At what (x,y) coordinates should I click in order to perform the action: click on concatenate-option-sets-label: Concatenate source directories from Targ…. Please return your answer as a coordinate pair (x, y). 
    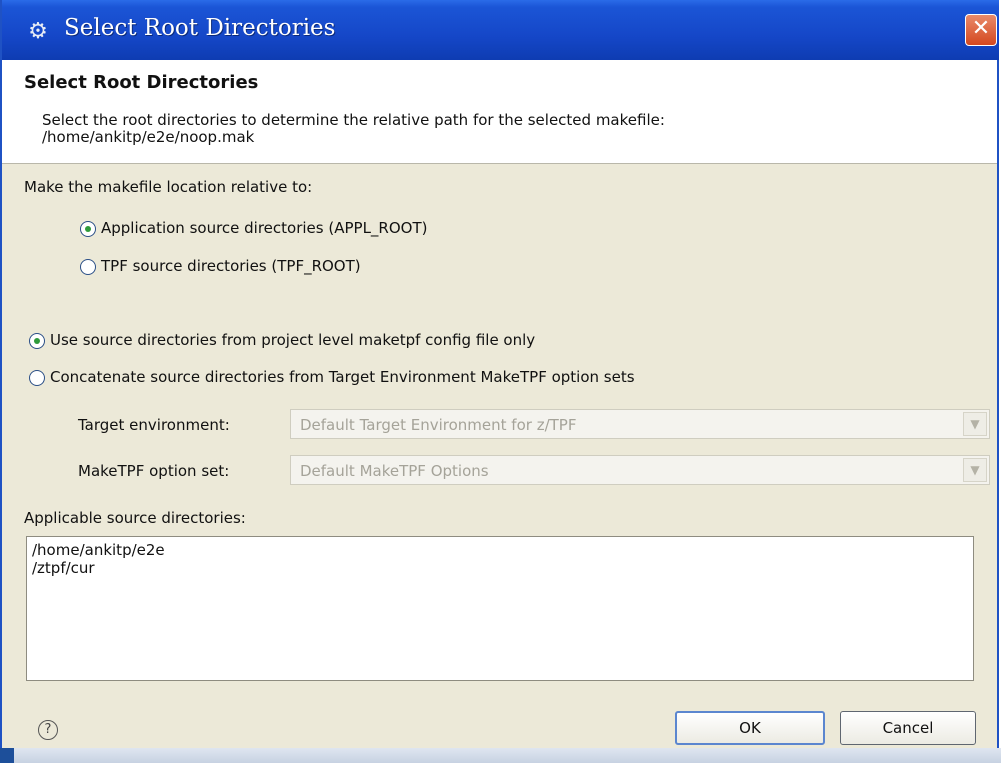
    Looking at the image, I should click on (342, 377).